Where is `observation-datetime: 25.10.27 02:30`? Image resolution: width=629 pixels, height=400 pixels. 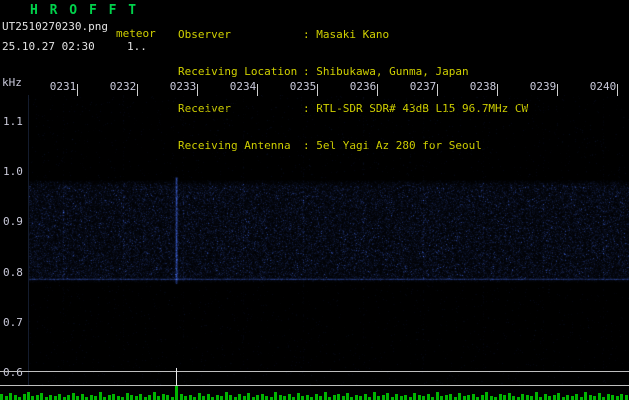
observation-datetime: 25.10.27 02:30 is located at coordinates (48, 46).